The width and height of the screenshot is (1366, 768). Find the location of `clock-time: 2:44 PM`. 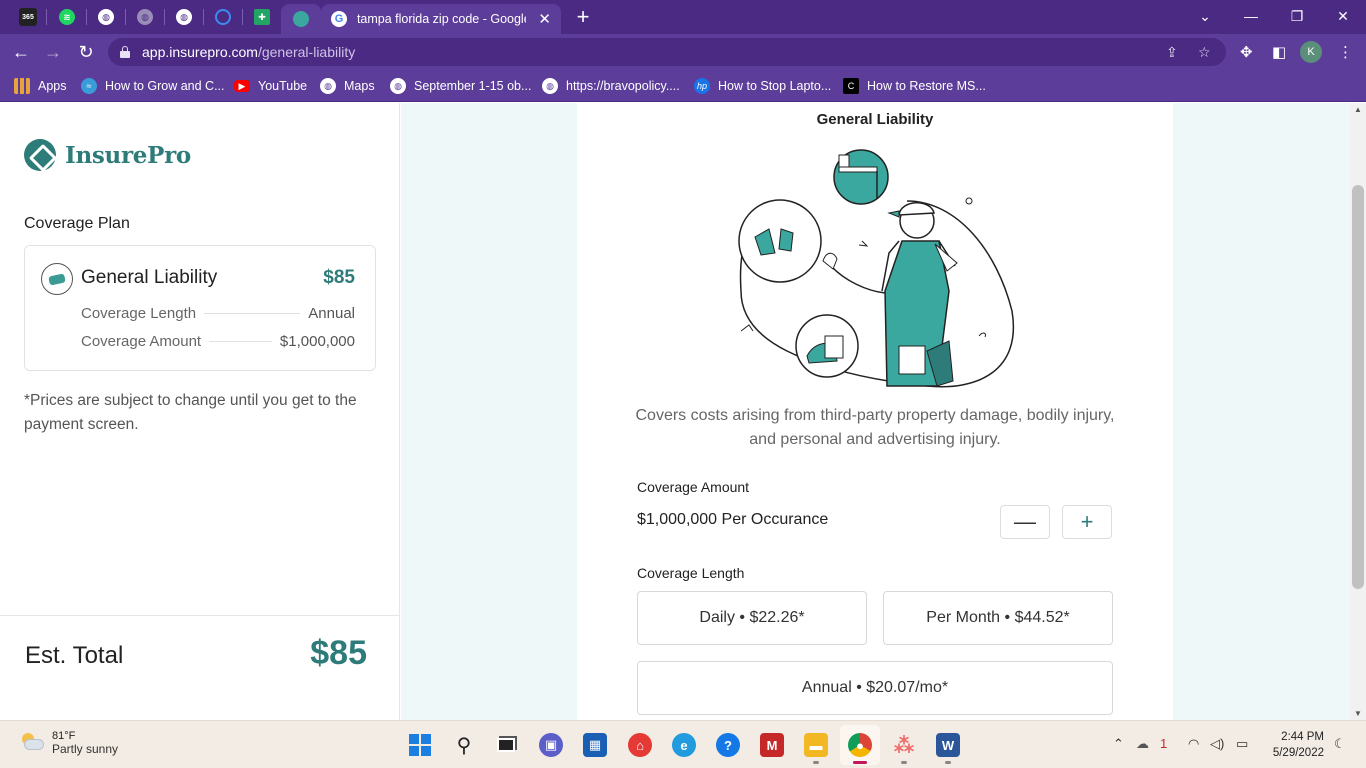

clock-time: 2:44 PM is located at coordinates (1302, 737).